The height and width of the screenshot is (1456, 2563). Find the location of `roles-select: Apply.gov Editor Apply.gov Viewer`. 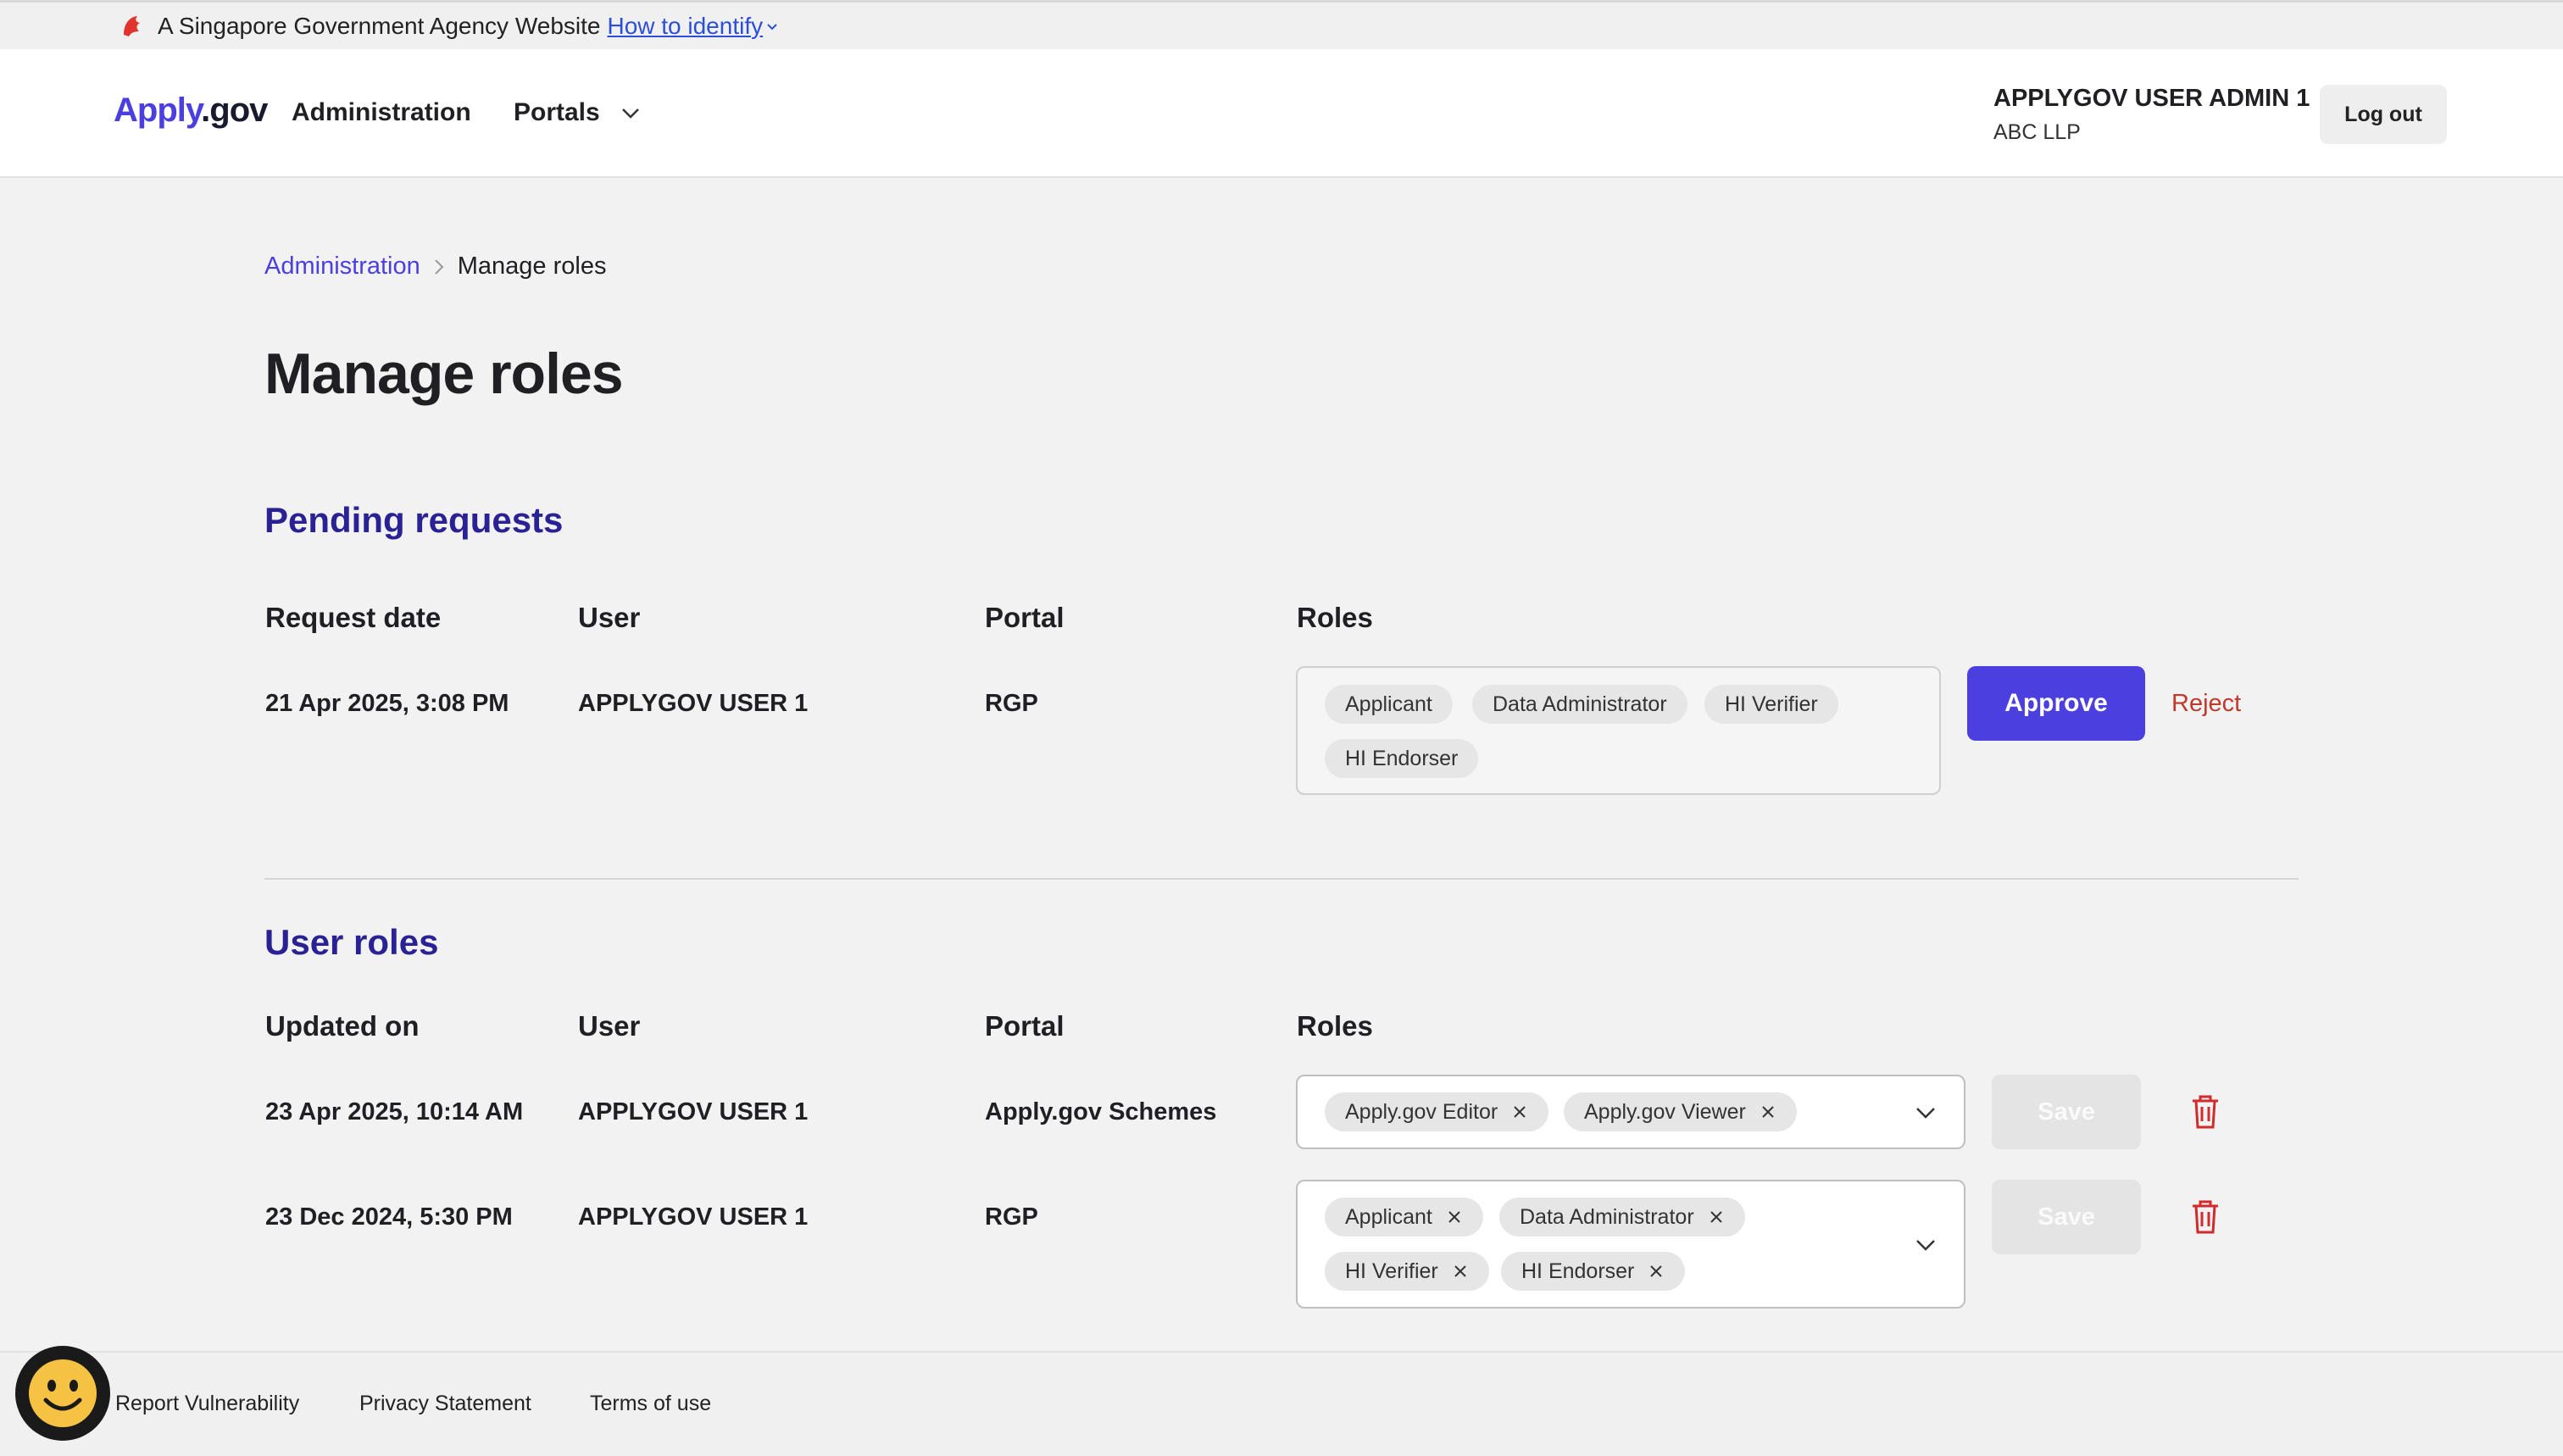

roles-select: Apply.gov Editor Apply.gov Viewer is located at coordinates (1630, 1112).